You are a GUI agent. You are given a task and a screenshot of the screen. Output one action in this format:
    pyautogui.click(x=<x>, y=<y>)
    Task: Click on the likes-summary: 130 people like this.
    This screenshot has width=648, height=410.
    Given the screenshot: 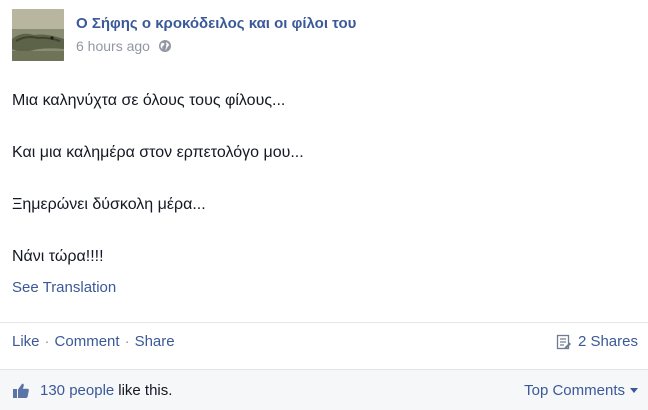 What is the action you would take?
    pyautogui.click(x=92, y=390)
    